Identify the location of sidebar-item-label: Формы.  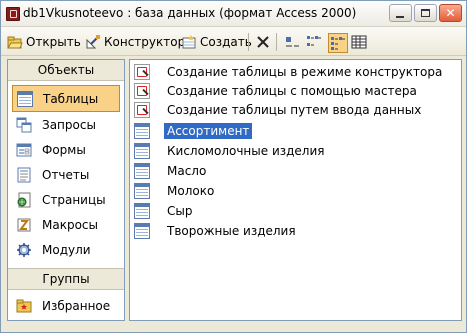
(64, 149).